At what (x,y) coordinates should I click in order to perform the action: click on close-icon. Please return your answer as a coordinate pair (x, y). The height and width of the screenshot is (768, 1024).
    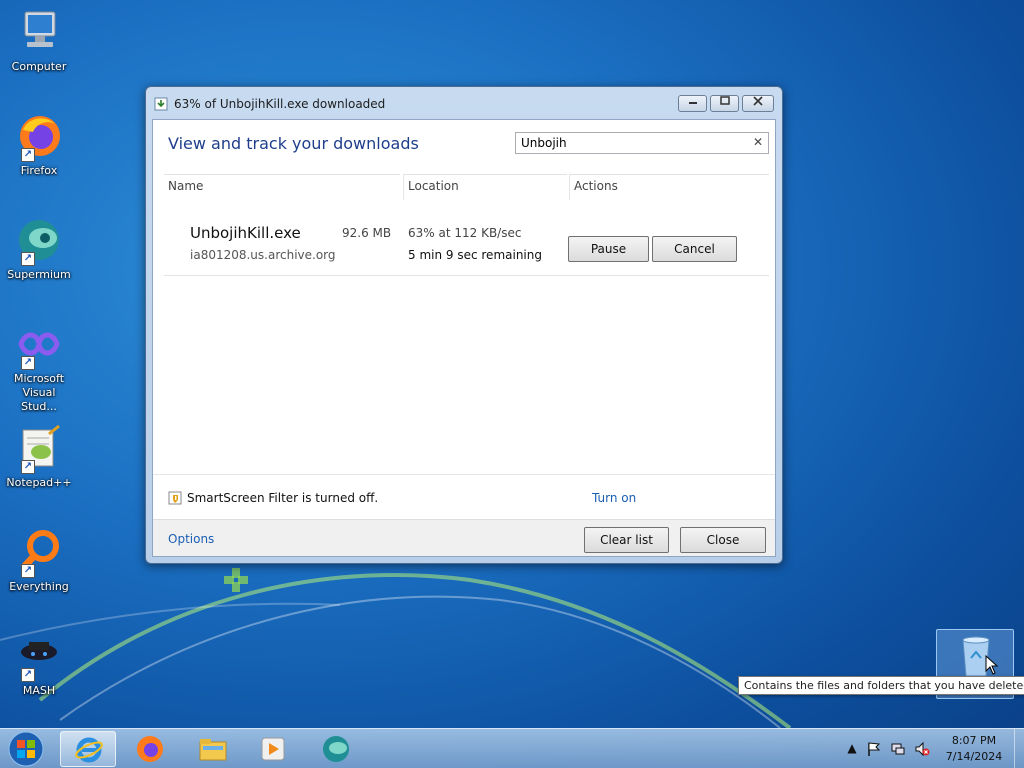
    Looking at the image, I should click on (758, 101).